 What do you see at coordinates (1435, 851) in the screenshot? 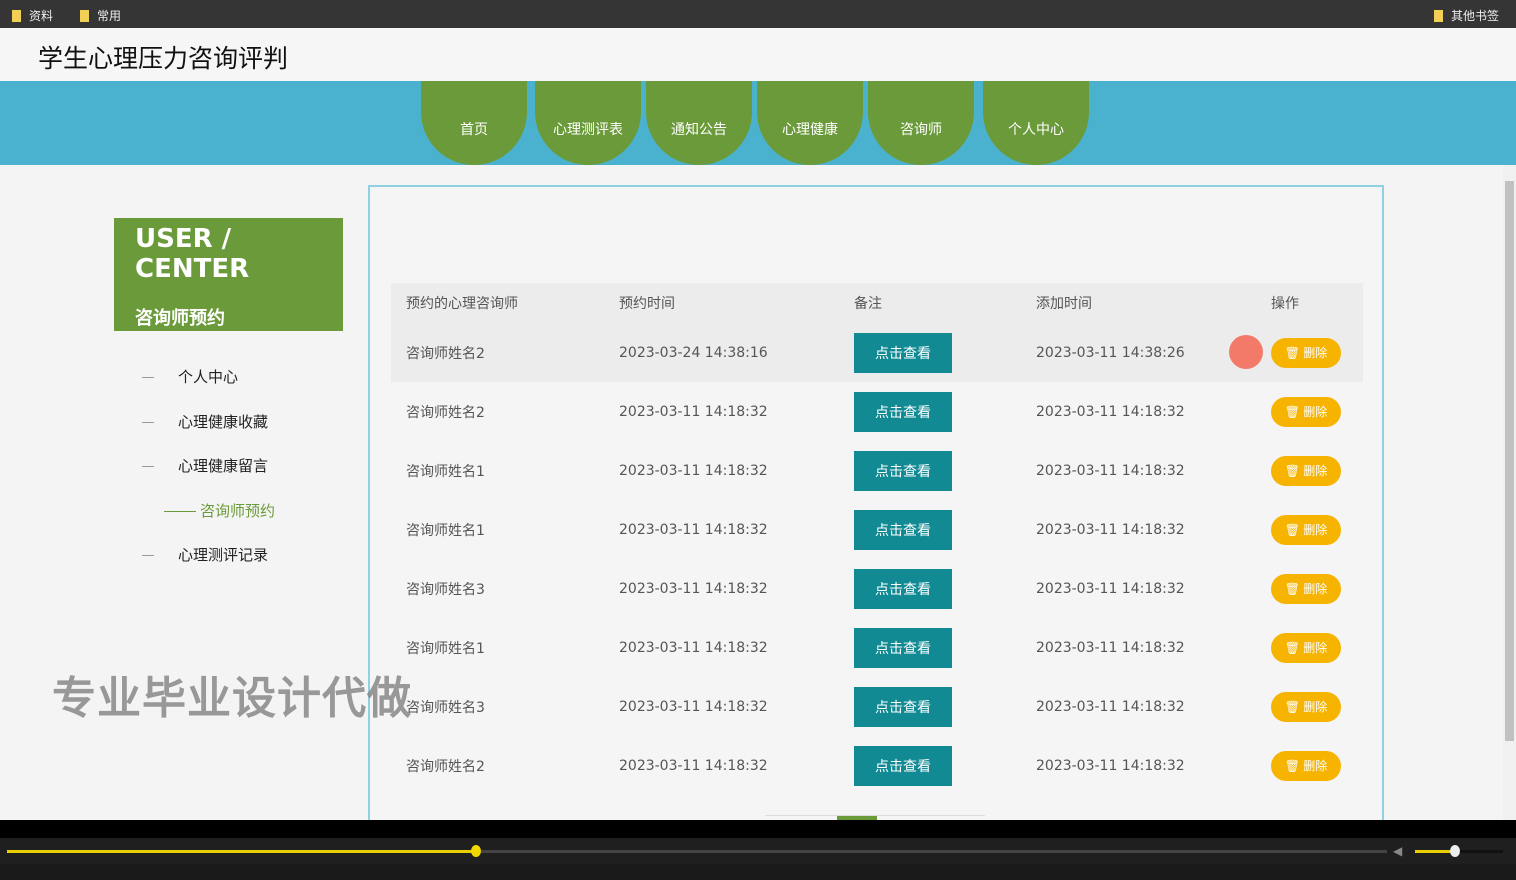
I see `volume-fill` at bounding box center [1435, 851].